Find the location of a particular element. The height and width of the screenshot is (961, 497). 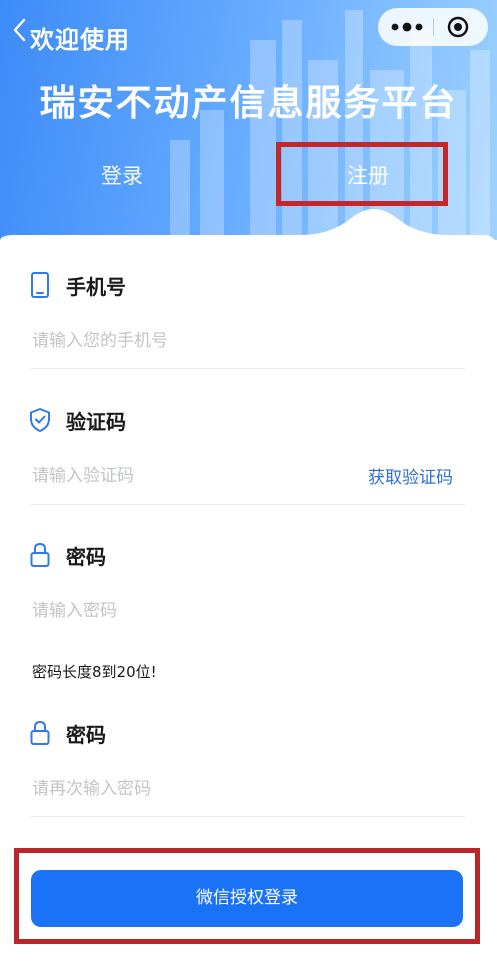

phone-label-row: 手机号 is located at coordinates (77, 285).